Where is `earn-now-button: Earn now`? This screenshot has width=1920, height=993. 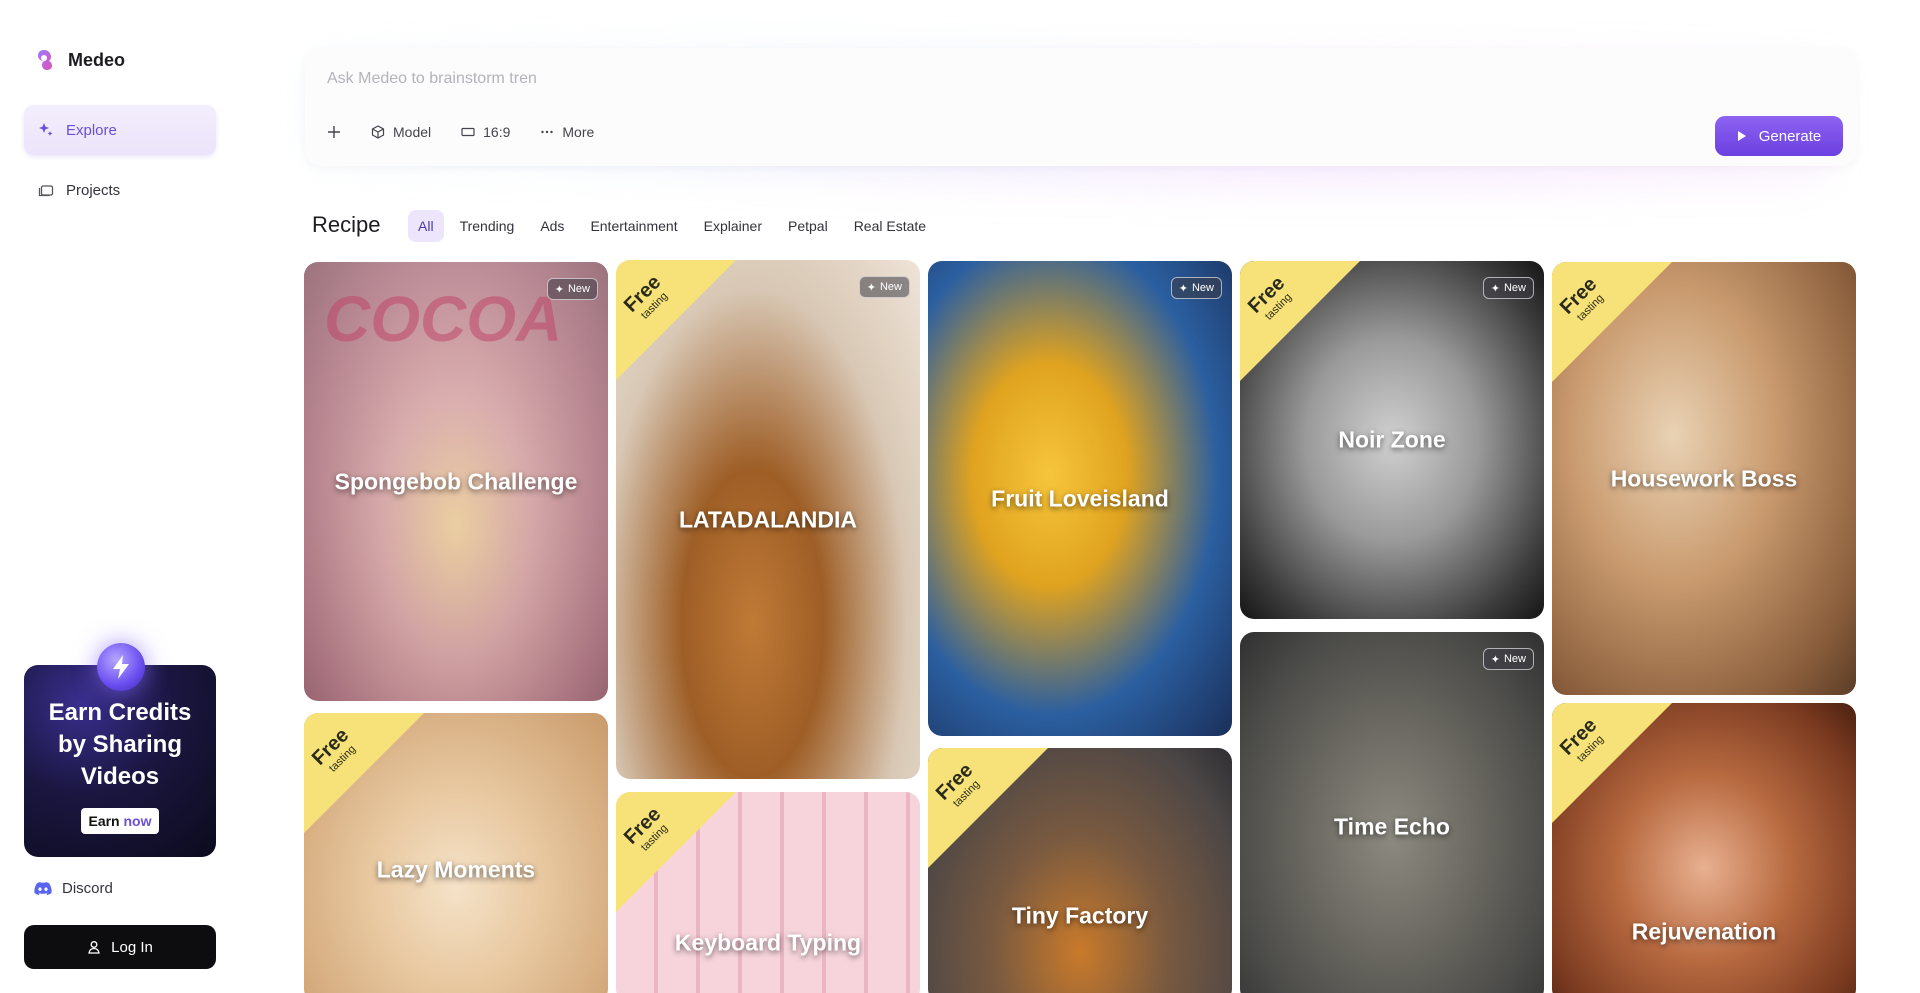 earn-now-button: Earn now is located at coordinates (120, 821).